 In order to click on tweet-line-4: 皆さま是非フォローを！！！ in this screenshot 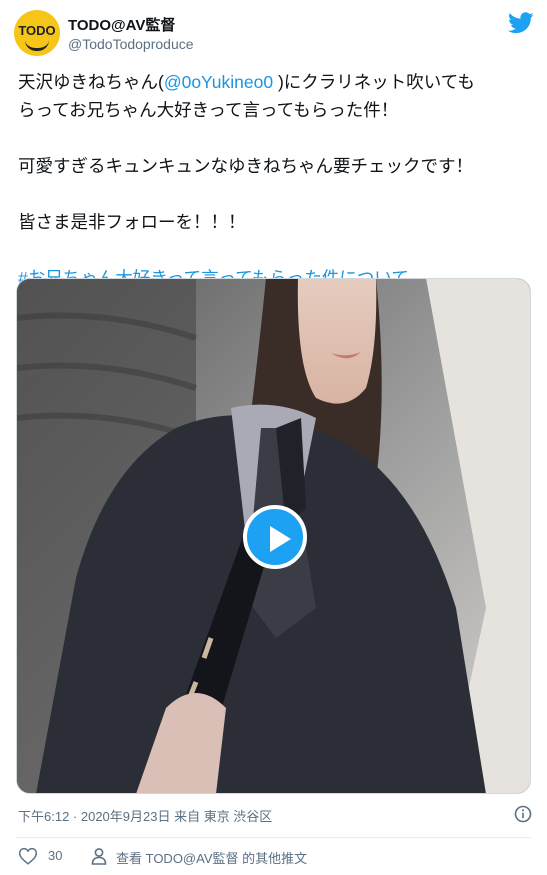, I will do `click(132, 222)`.